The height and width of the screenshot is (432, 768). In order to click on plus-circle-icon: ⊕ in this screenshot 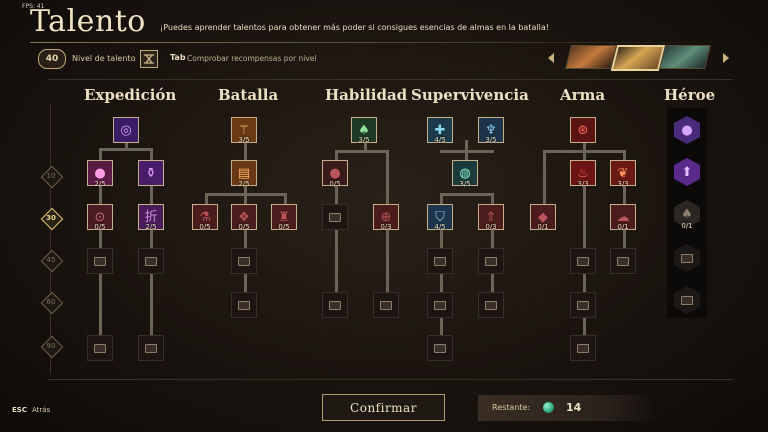, I will do `click(386, 217)`.